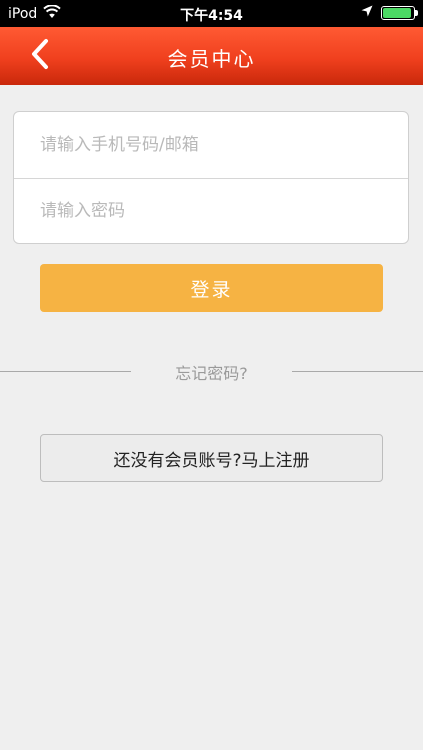 Image resolution: width=423 pixels, height=750 pixels. I want to click on battery-fill, so click(397, 13).